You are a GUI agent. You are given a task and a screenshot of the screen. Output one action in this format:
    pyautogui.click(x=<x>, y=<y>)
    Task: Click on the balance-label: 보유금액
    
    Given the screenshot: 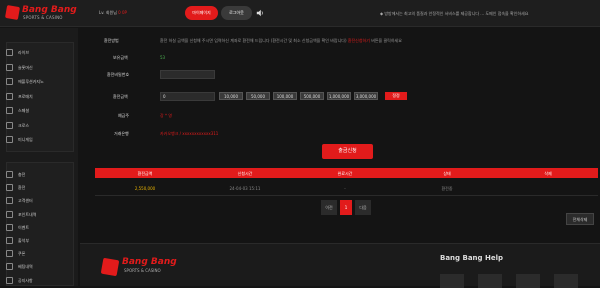 What is the action you would take?
    pyautogui.click(x=120, y=57)
    